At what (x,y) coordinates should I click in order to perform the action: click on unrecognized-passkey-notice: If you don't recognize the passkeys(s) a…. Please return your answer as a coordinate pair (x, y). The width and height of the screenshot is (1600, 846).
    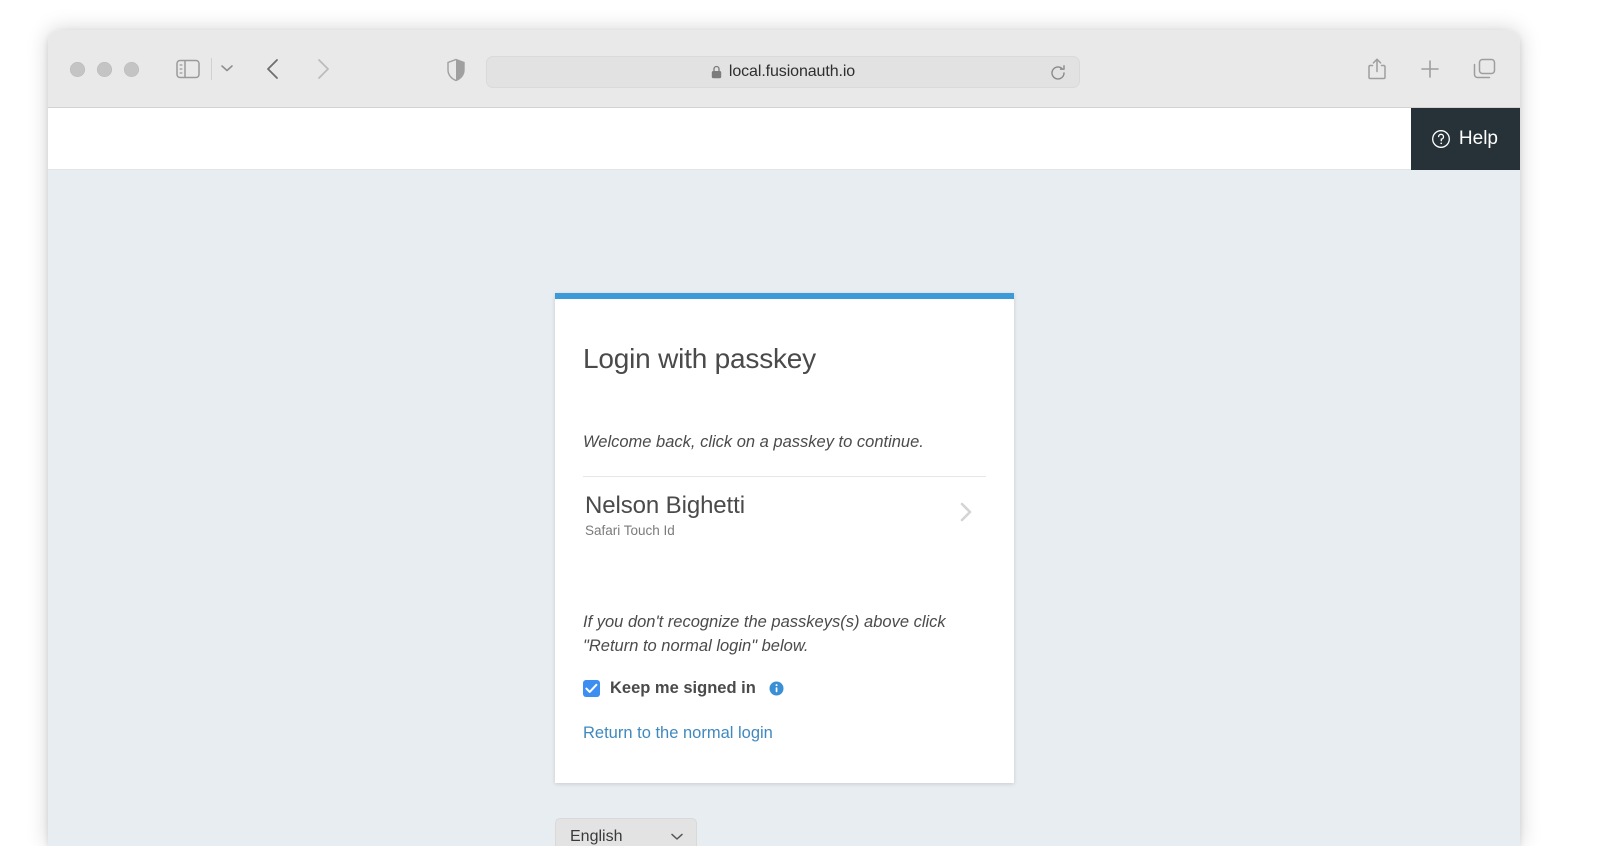
    Looking at the image, I should click on (764, 634).